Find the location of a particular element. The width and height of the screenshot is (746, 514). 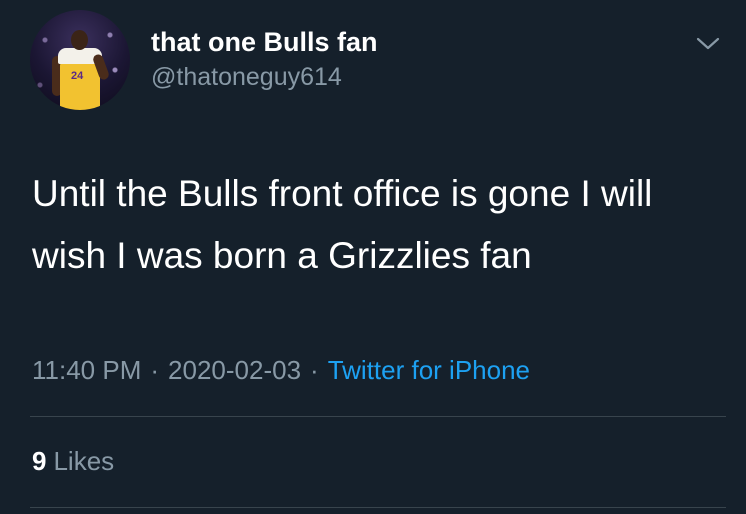

tweet-meta: 11:40 PM · 2020-02-03 · Twitter for iPhone is located at coordinates (281, 370).